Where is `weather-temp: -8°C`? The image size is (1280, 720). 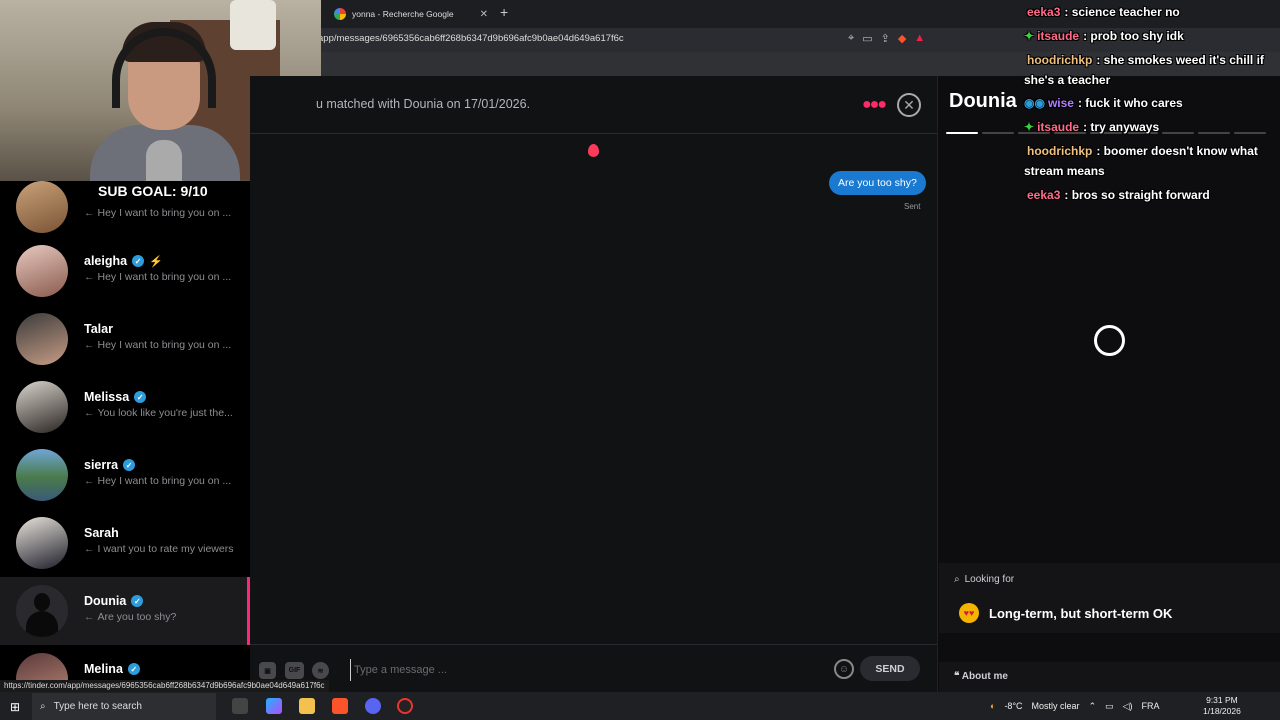
weather-temp: -8°C is located at coordinates (1013, 706).